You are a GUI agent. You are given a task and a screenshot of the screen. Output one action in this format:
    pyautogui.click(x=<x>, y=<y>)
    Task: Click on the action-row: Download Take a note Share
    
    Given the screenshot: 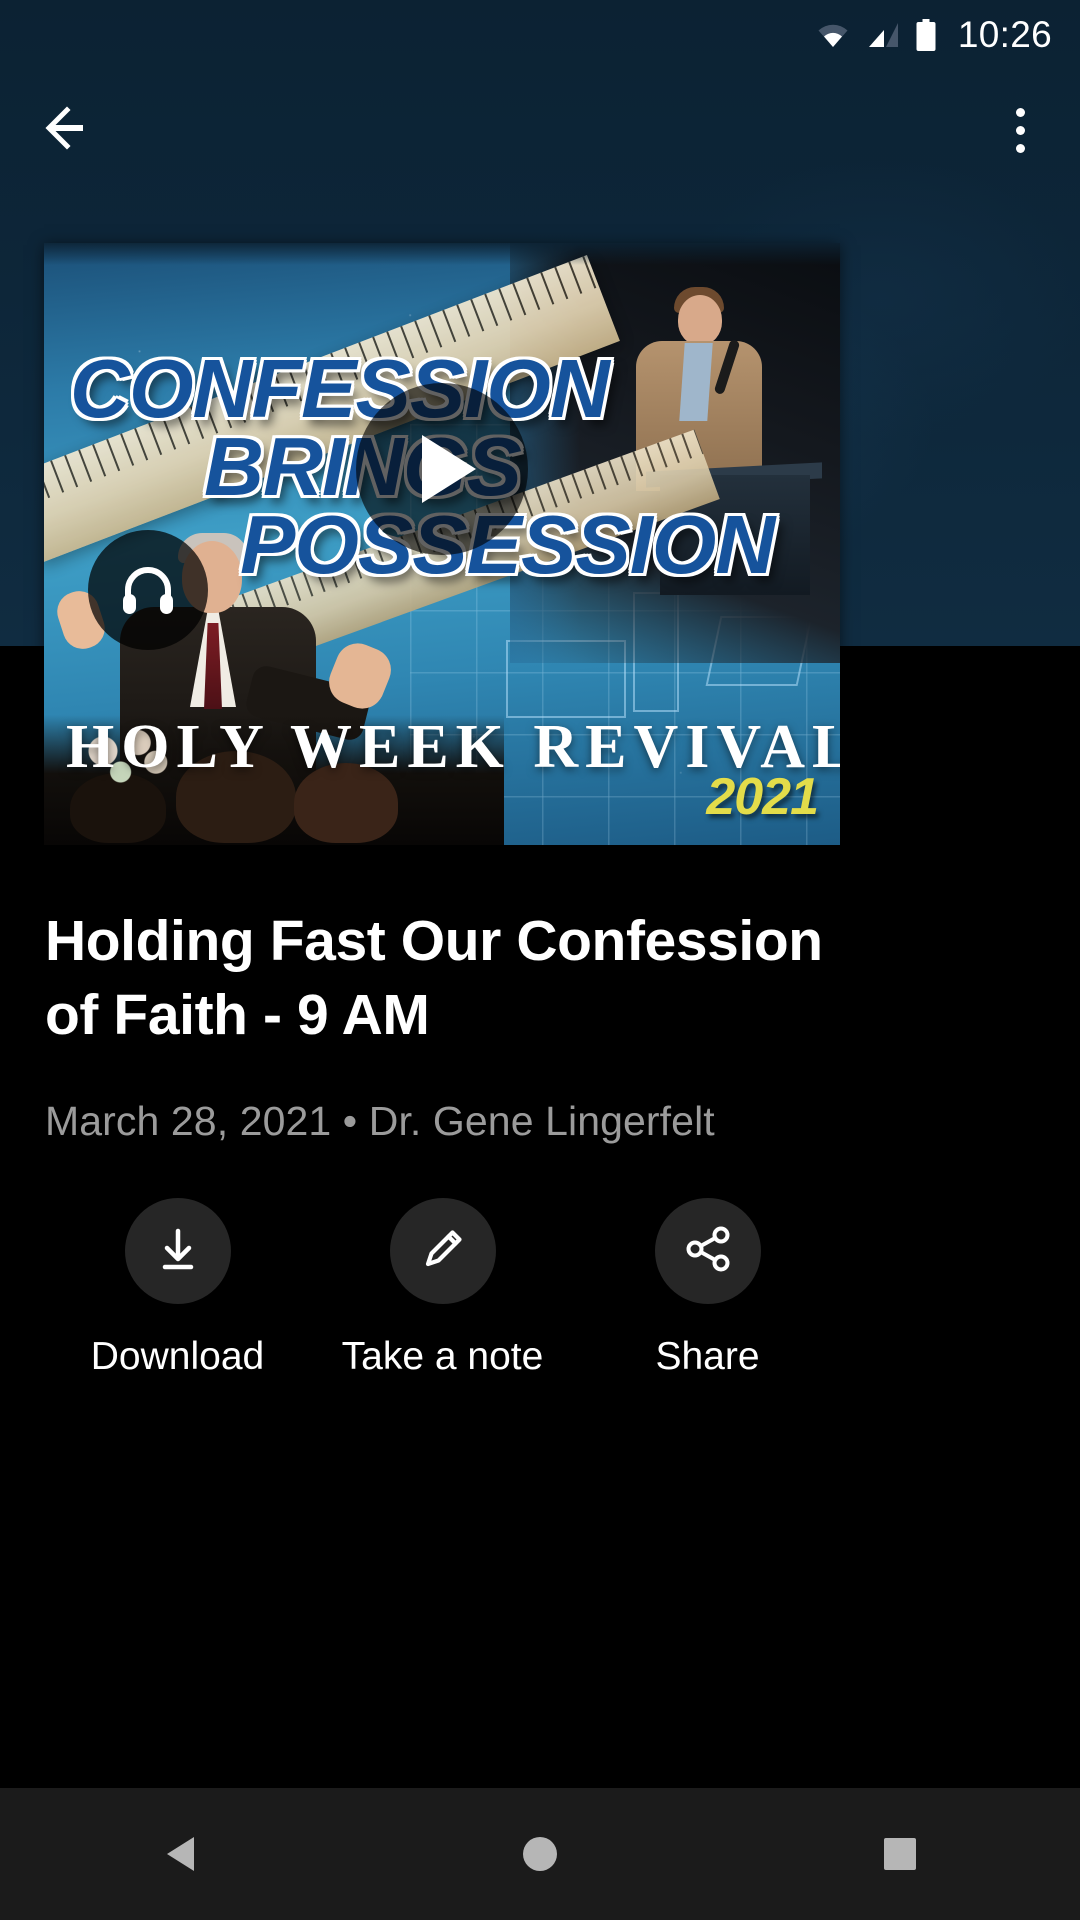 What is the action you would take?
    pyautogui.click(x=480, y=1308)
    